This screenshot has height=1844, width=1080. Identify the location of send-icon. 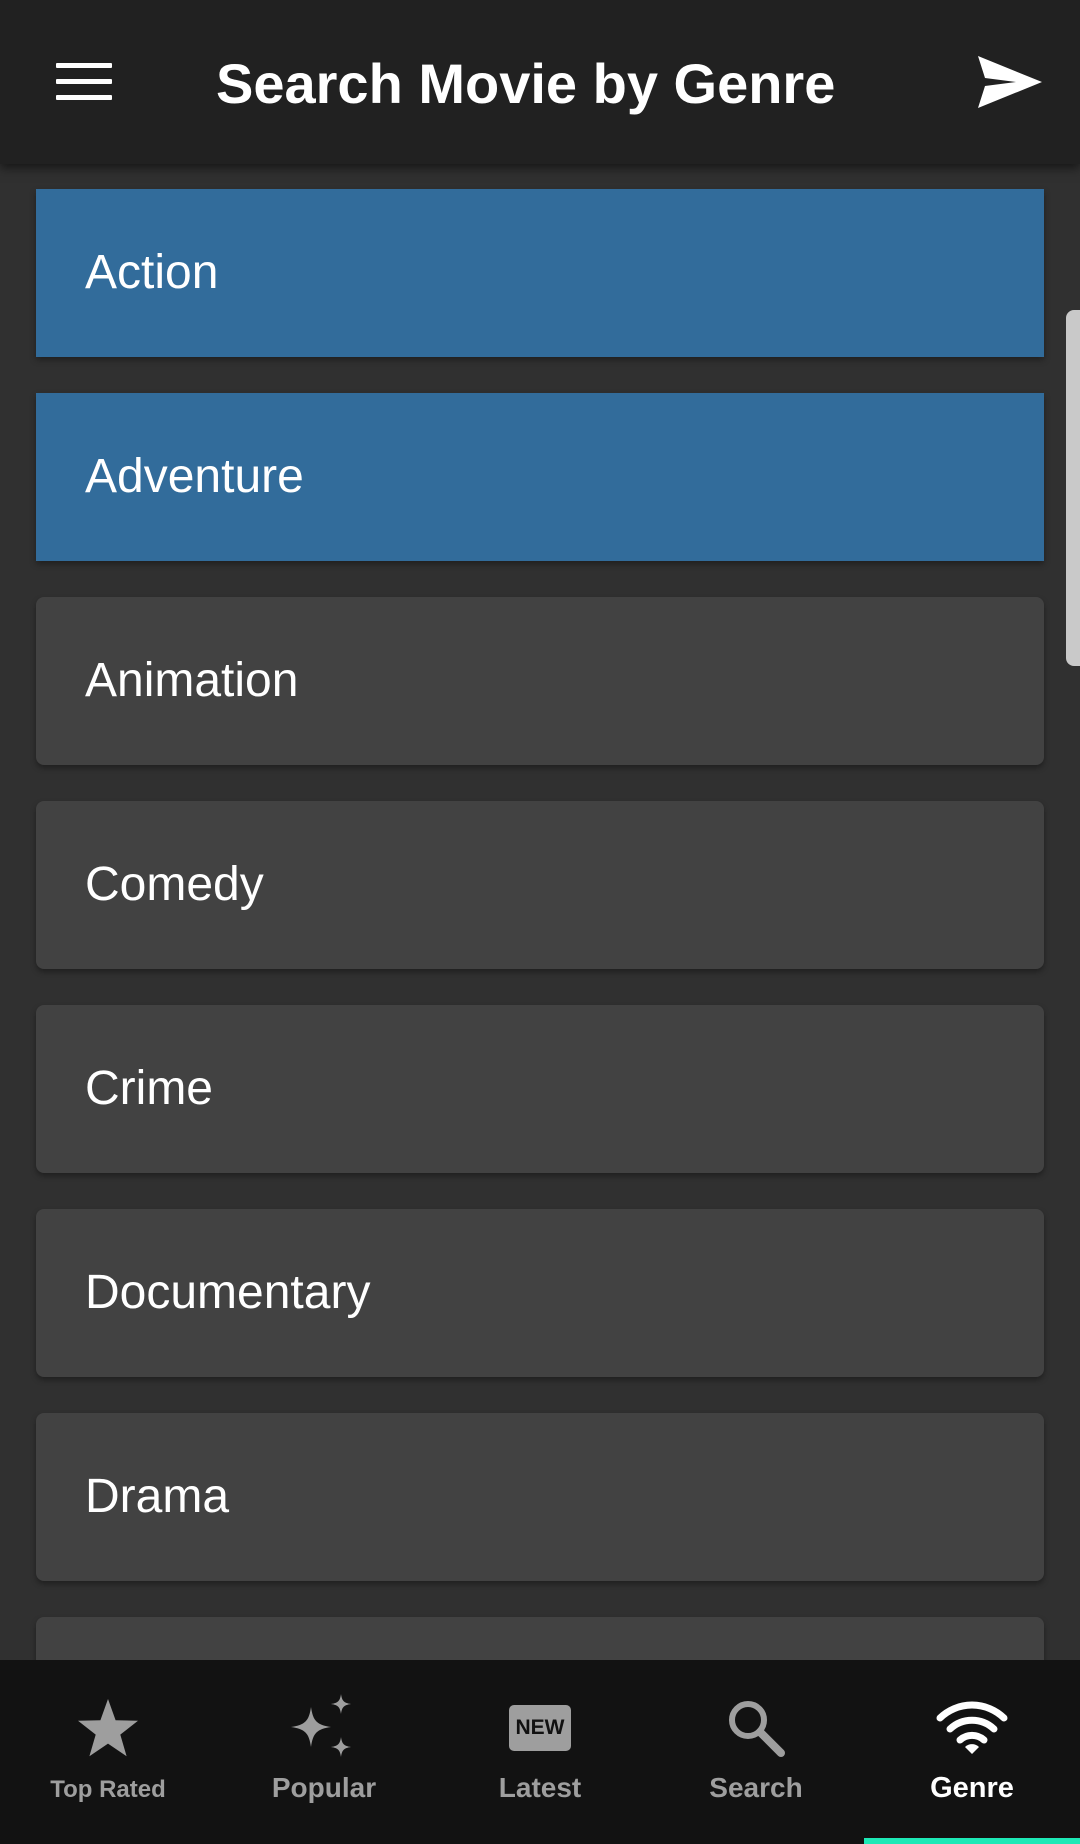
(1010, 82).